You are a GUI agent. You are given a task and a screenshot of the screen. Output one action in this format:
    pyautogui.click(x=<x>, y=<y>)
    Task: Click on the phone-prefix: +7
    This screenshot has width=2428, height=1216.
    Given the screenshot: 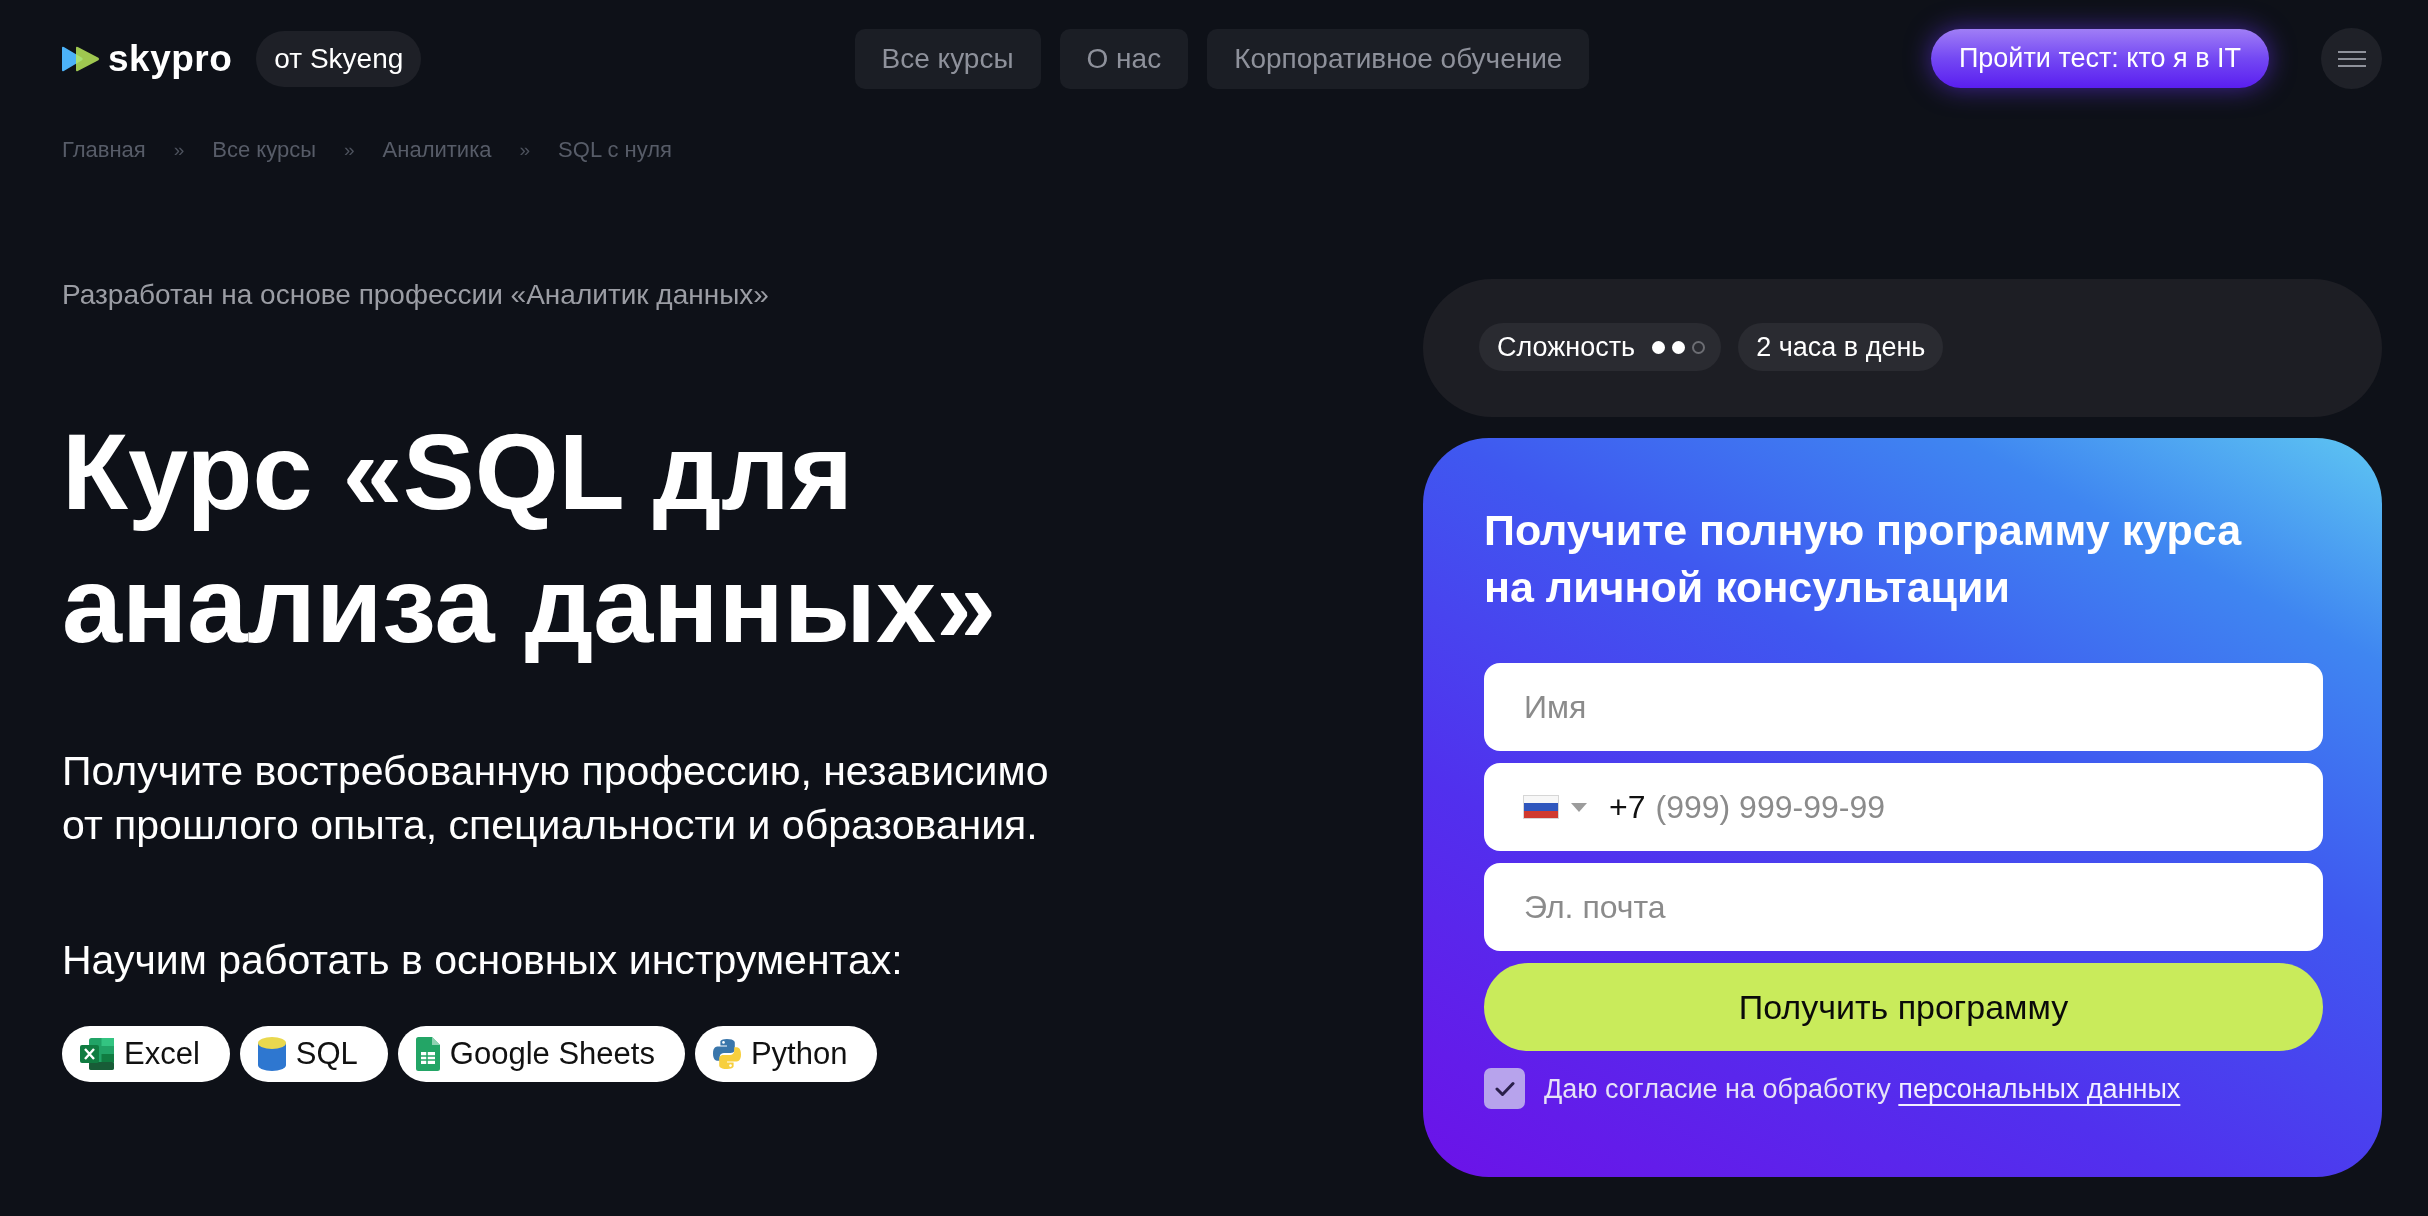 What is the action you would take?
    pyautogui.click(x=1627, y=807)
    